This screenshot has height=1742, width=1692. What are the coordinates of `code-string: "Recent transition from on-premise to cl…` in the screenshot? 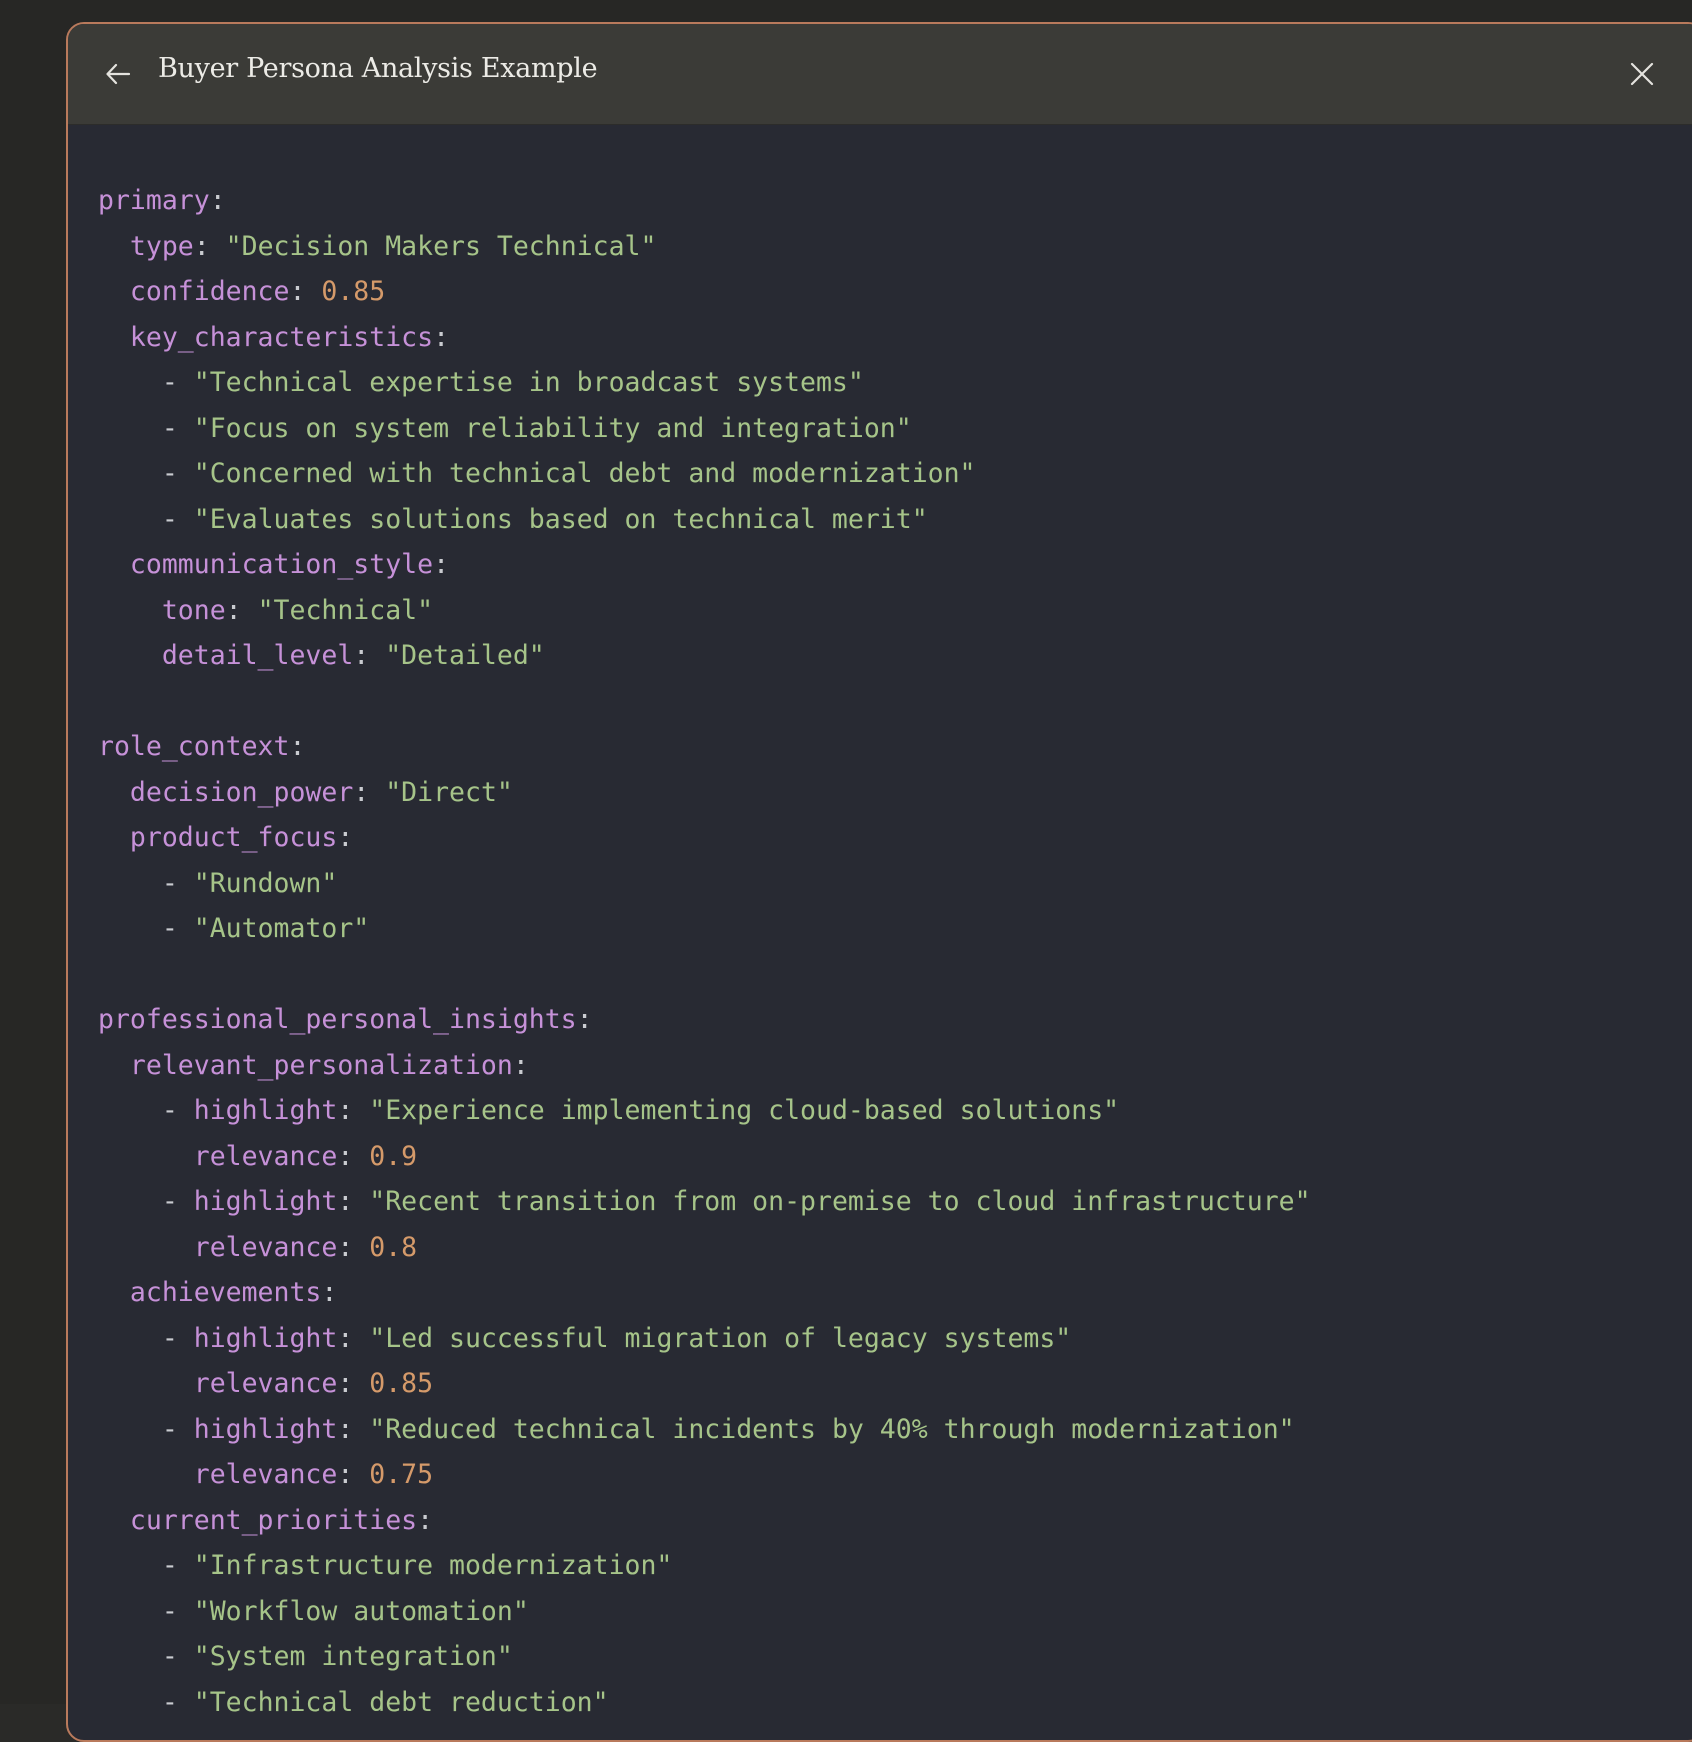 It's located at (840, 1201).